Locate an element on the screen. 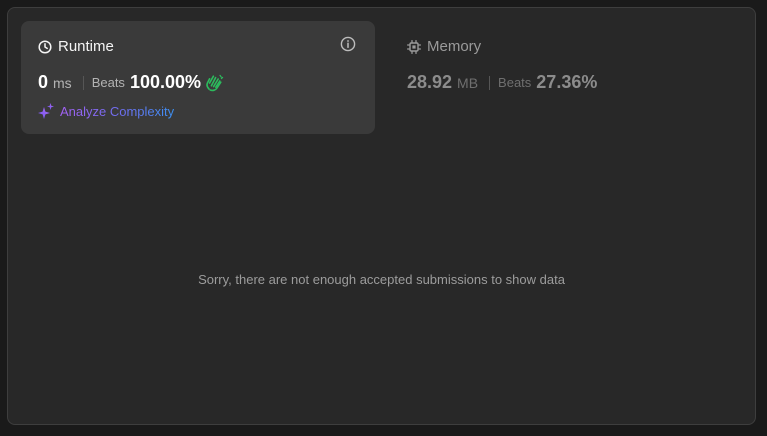 The image size is (767, 436). memory-beats-label: Beats is located at coordinates (515, 82).